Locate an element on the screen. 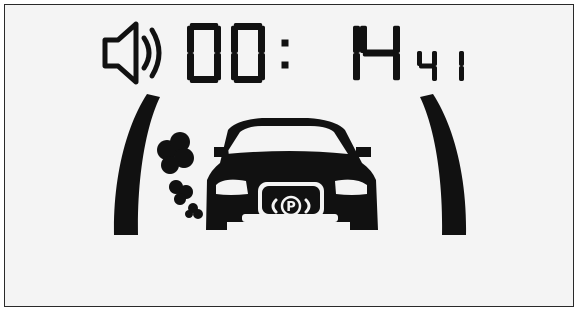 The width and height of the screenshot is (580, 311). left-arc-gauge is located at coordinates (136, 164).